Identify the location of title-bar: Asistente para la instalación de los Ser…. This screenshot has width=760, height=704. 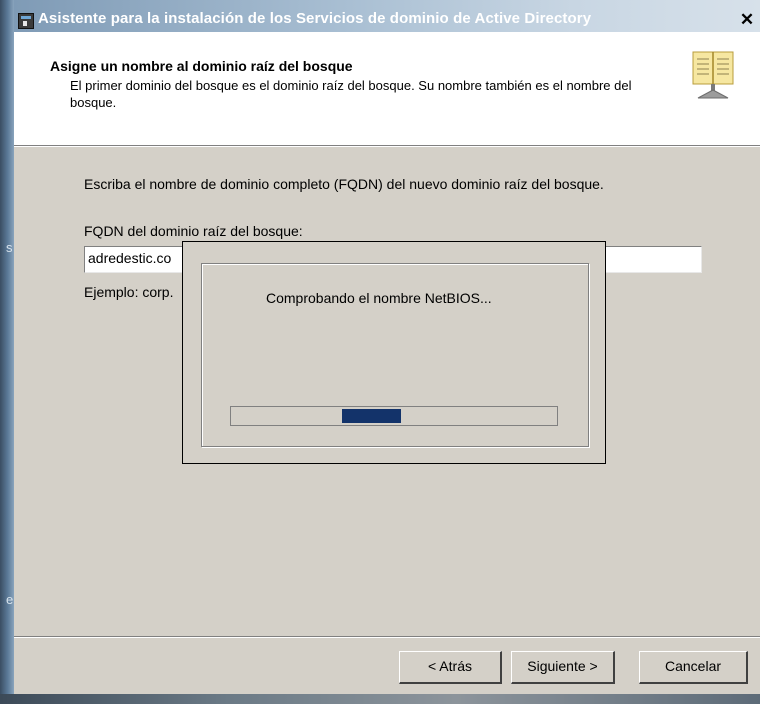
(387, 16).